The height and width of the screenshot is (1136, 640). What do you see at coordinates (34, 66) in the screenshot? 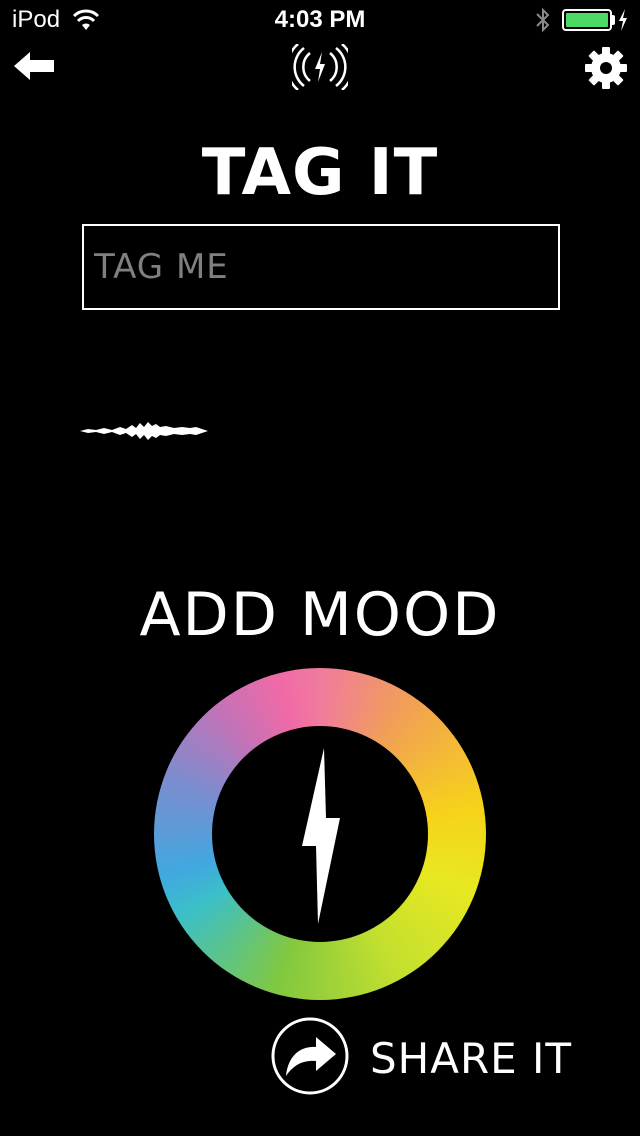
I see `arrow-left-icon` at bounding box center [34, 66].